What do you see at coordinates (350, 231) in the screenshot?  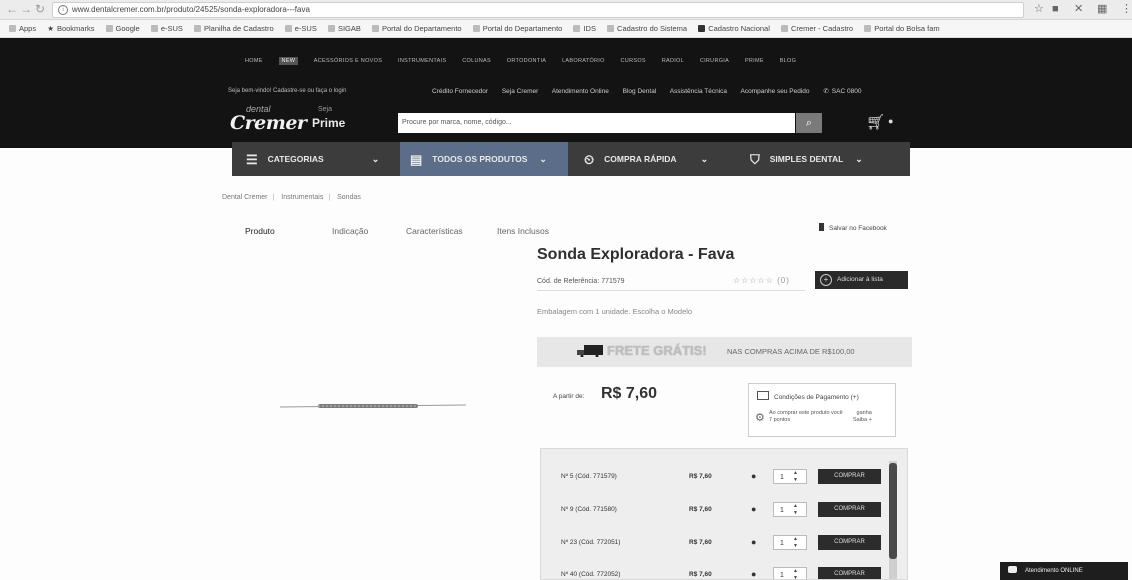 I see `tab-indicacao: Indicação` at bounding box center [350, 231].